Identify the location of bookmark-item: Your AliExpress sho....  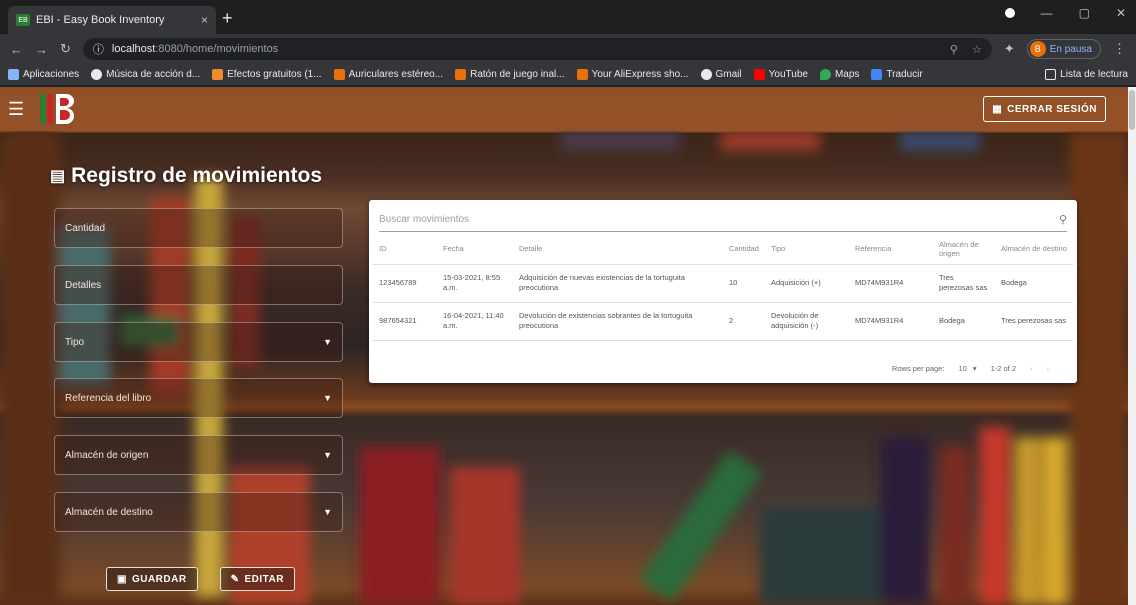
(632, 74).